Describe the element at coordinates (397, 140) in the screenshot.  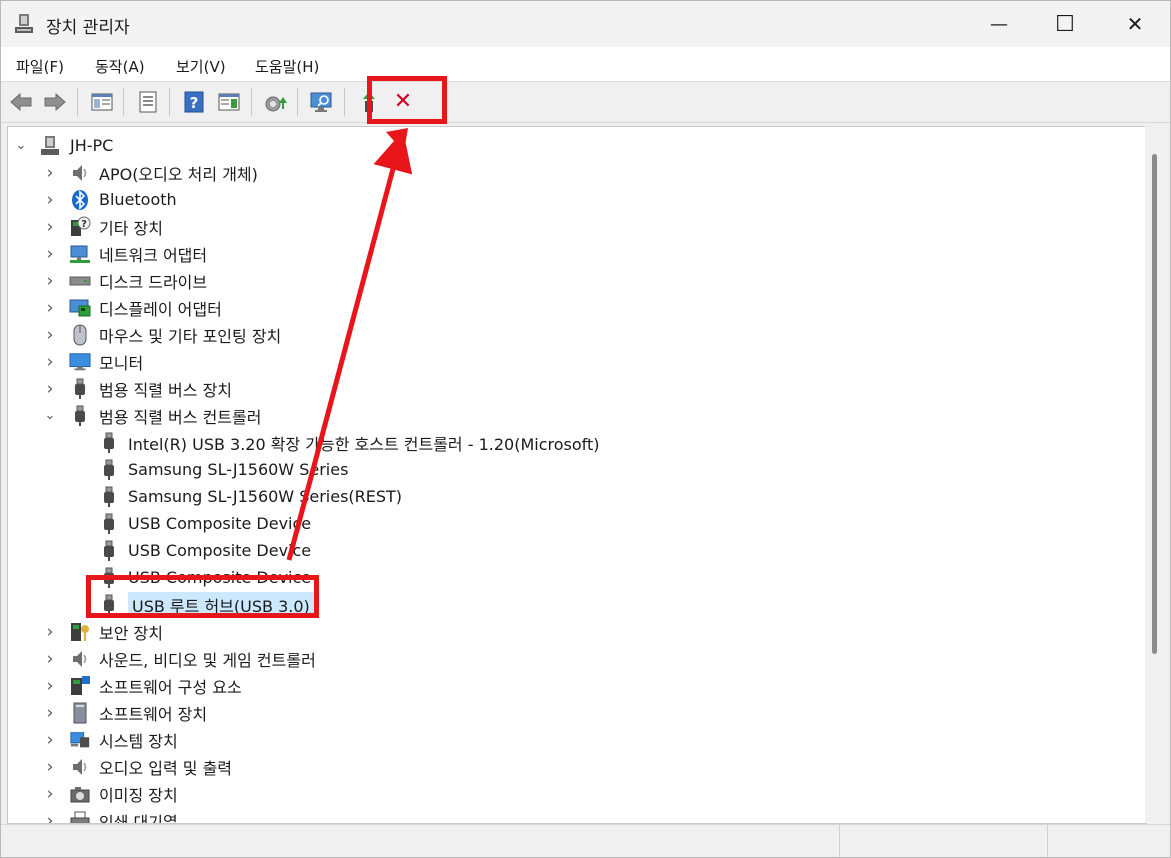
I see `annotation-arrow-head` at that location.